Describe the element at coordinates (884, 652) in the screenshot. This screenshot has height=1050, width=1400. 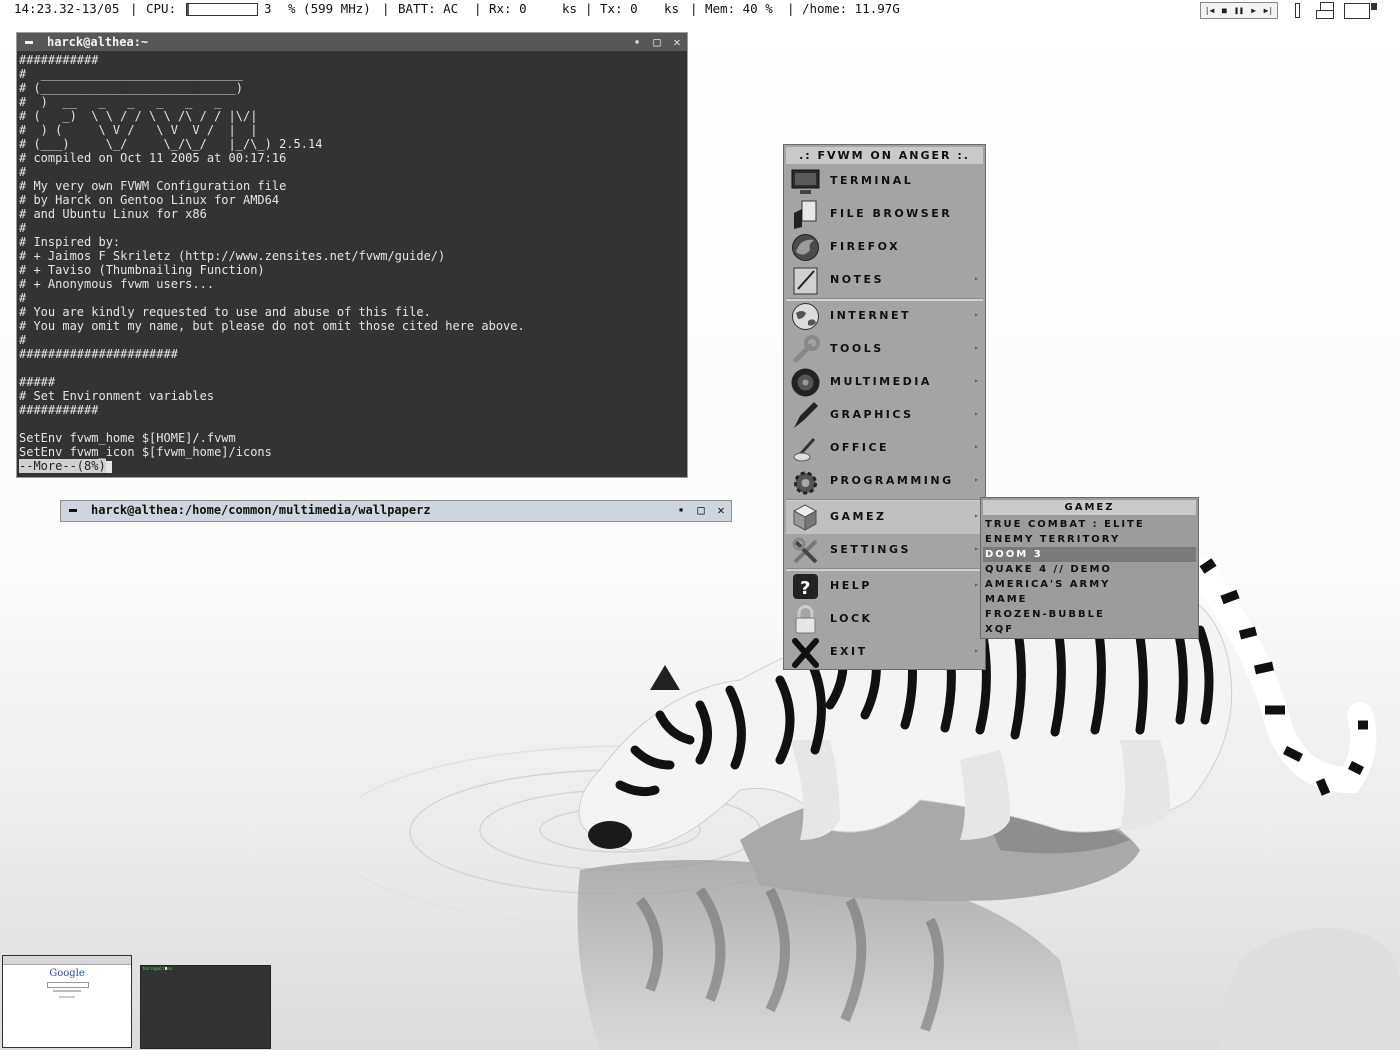
I see `menu-item-exit: Exit ▸` at that location.